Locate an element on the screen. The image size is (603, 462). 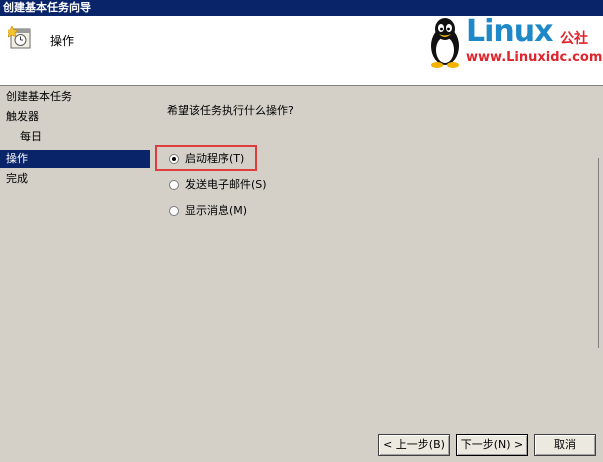
step-daily: 每日 is located at coordinates (75, 137).